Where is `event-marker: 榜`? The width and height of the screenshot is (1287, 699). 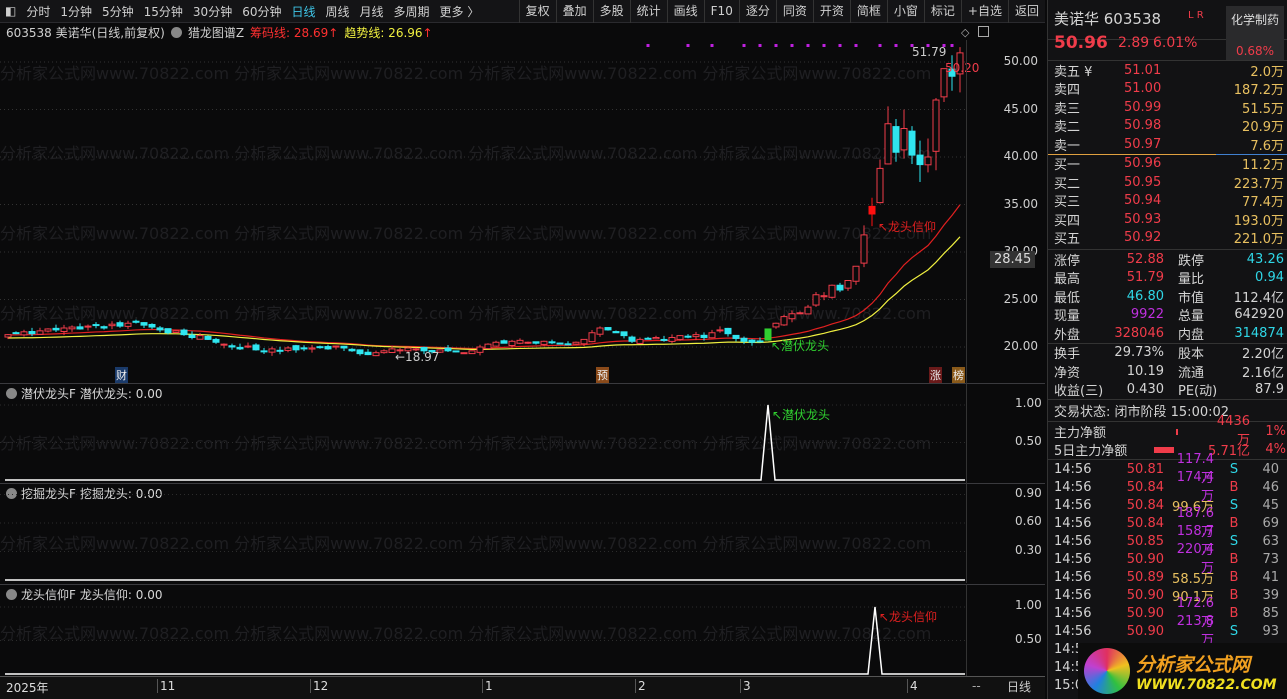
event-marker: 榜 is located at coordinates (958, 375).